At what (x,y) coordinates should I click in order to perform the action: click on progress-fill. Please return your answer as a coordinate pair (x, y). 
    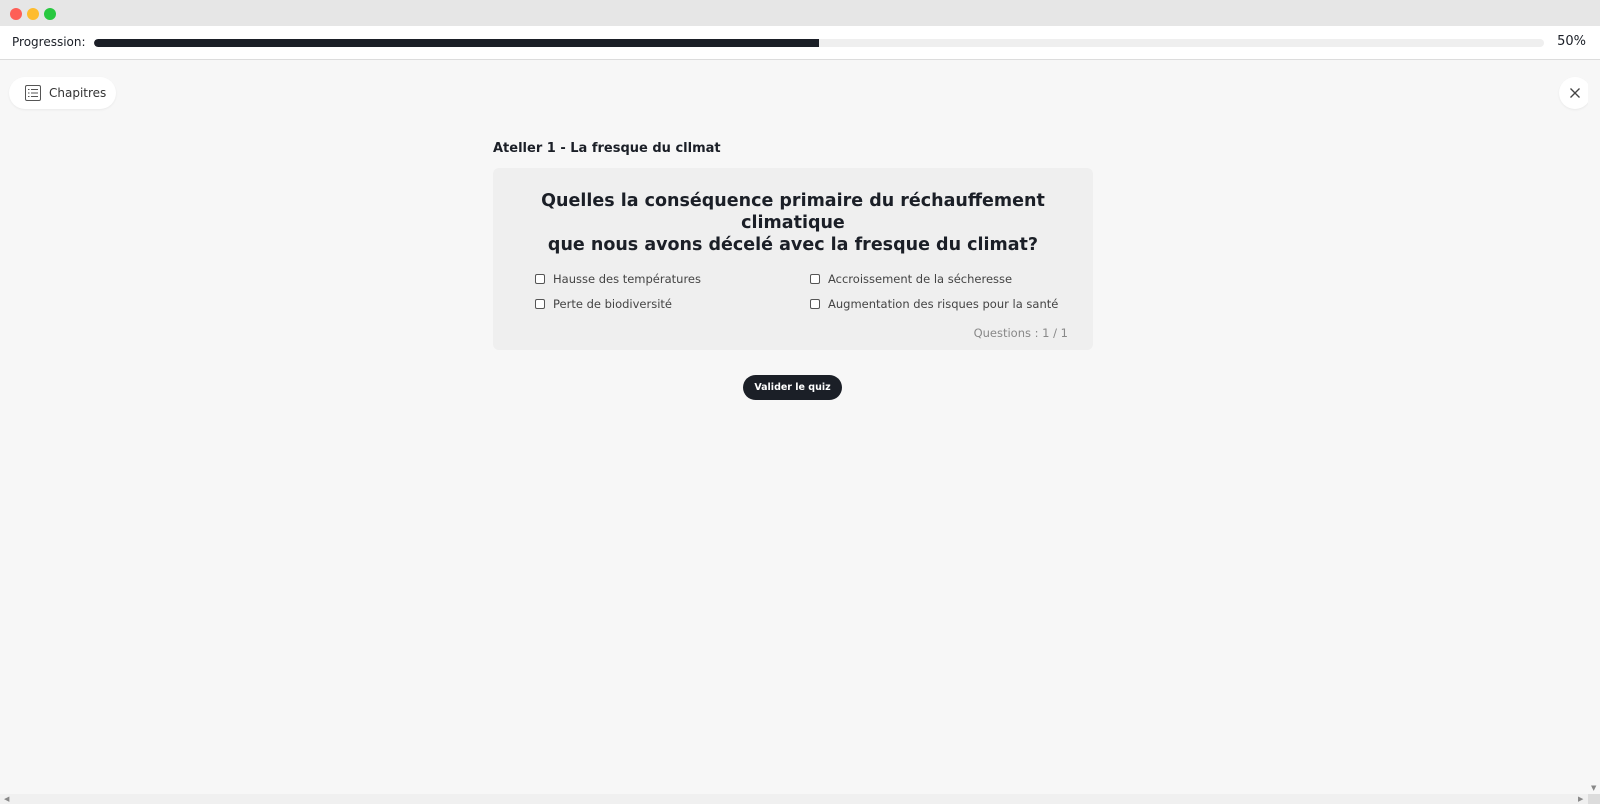
    Looking at the image, I should click on (456, 43).